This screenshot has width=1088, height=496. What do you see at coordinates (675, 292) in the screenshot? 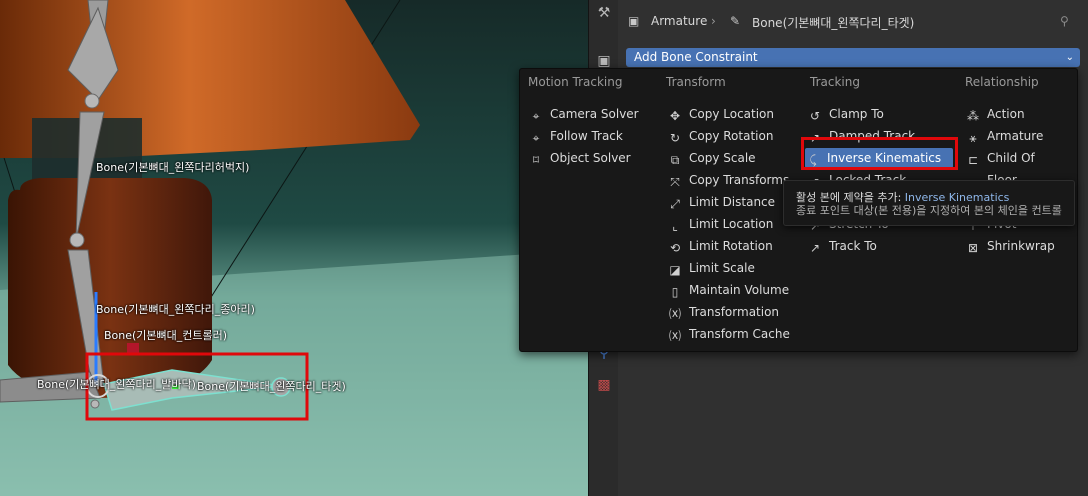
I see `maintain-volume-icon: ▯` at bounding box center [675, 292].